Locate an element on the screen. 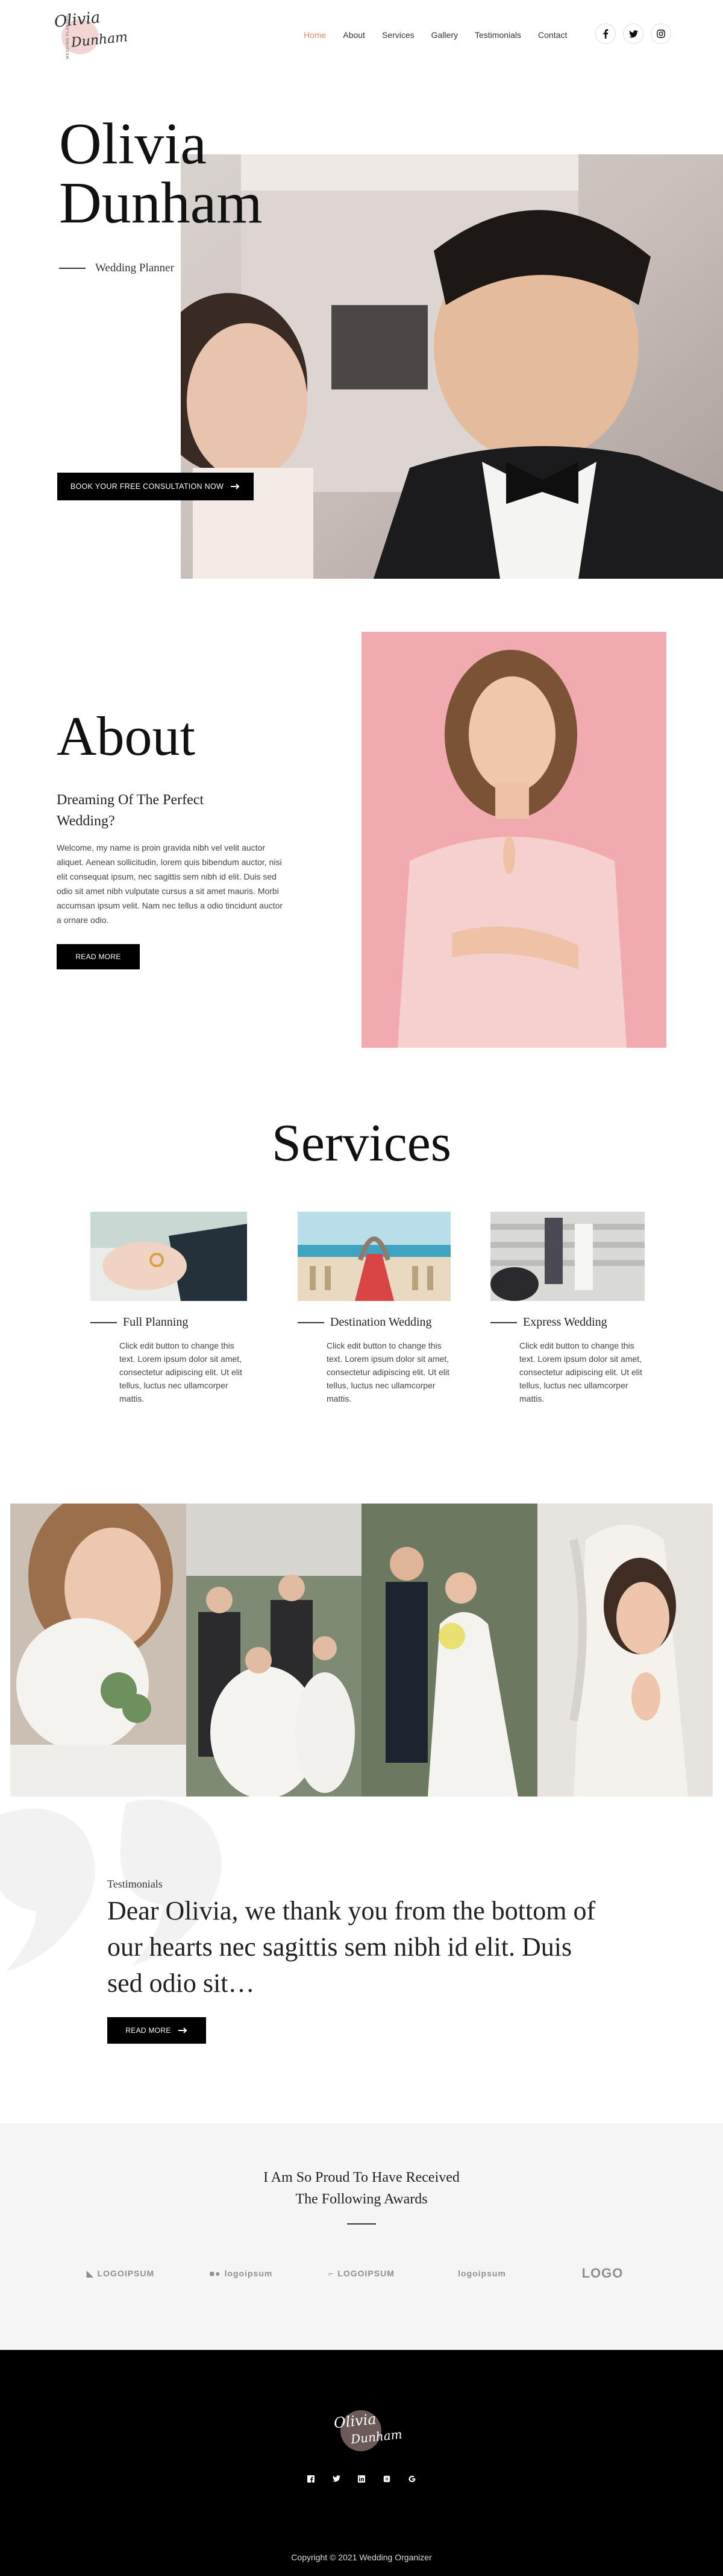  gallery is located at coordinates (361, 1650).